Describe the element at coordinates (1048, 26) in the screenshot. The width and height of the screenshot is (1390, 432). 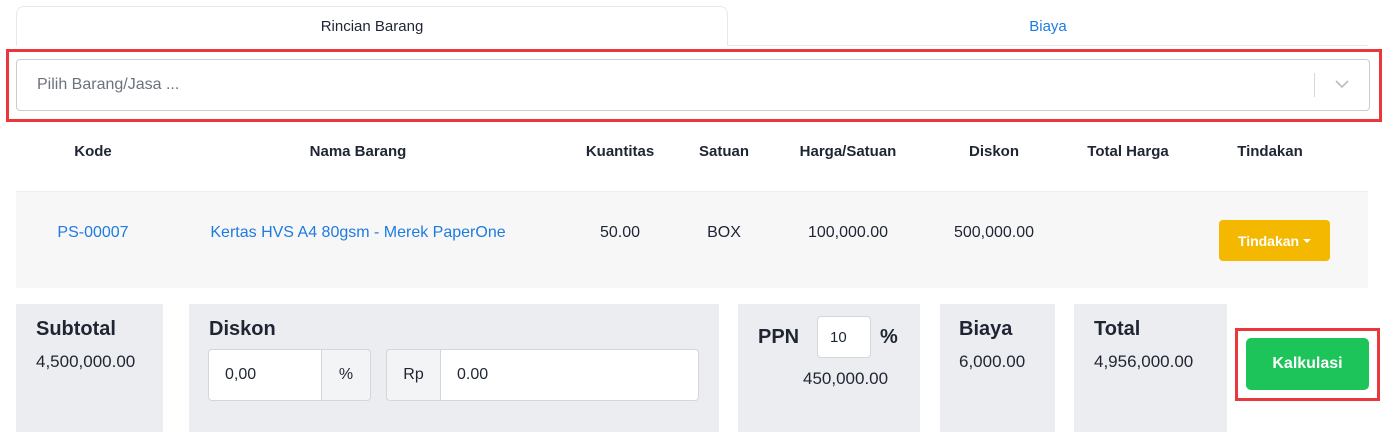
I see `tab-biaya: Biaya` at that location.